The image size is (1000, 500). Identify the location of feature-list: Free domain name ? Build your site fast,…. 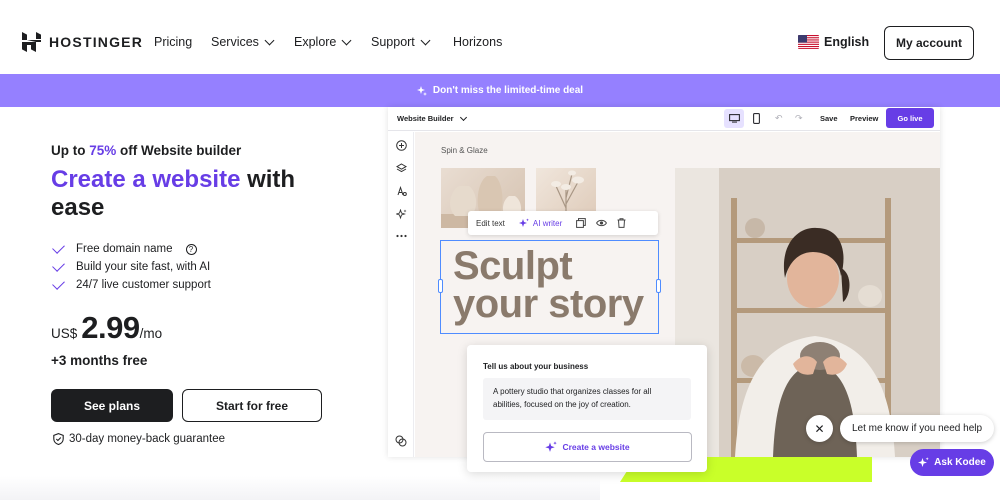
(131, 267).